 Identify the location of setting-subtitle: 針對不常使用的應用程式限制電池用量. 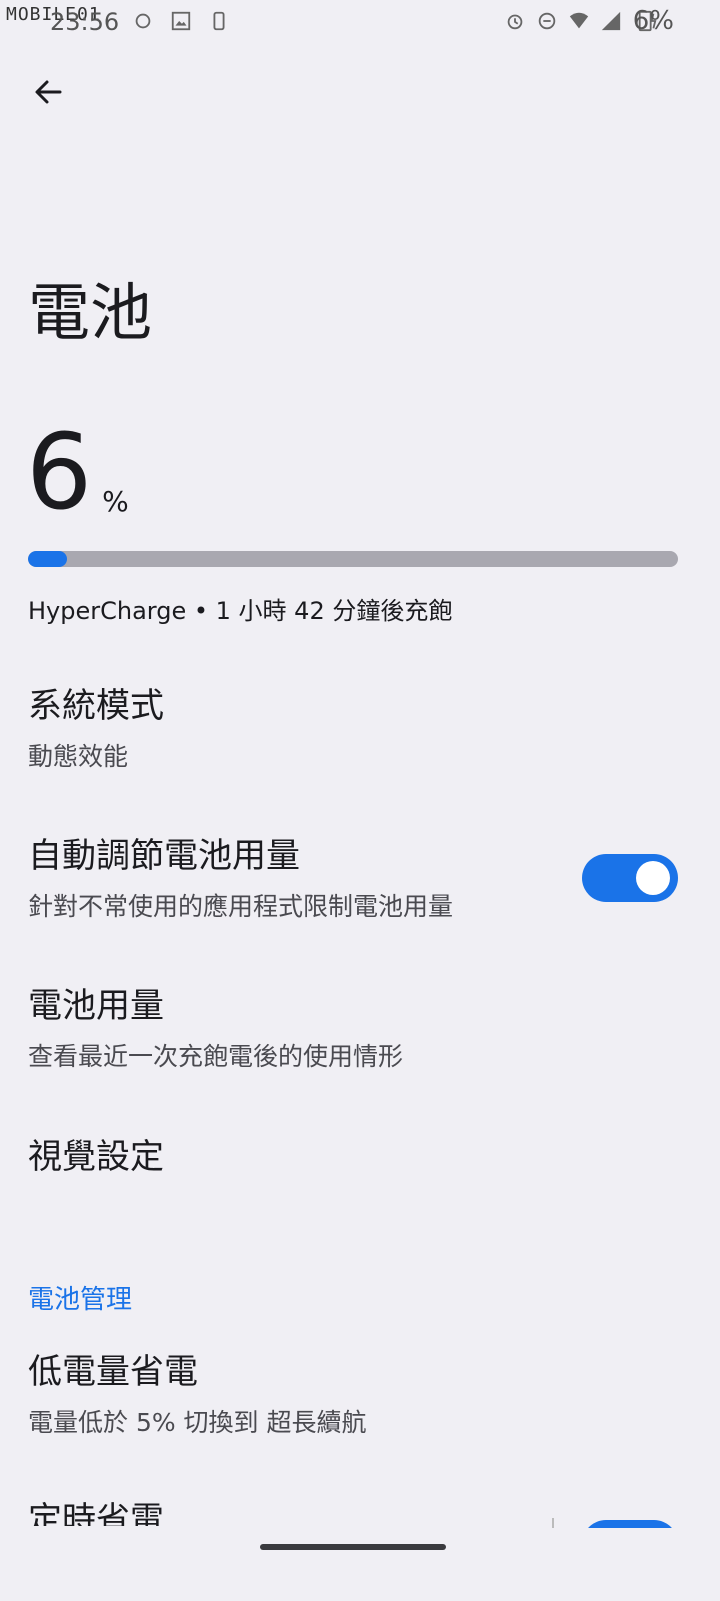
(241, 906).